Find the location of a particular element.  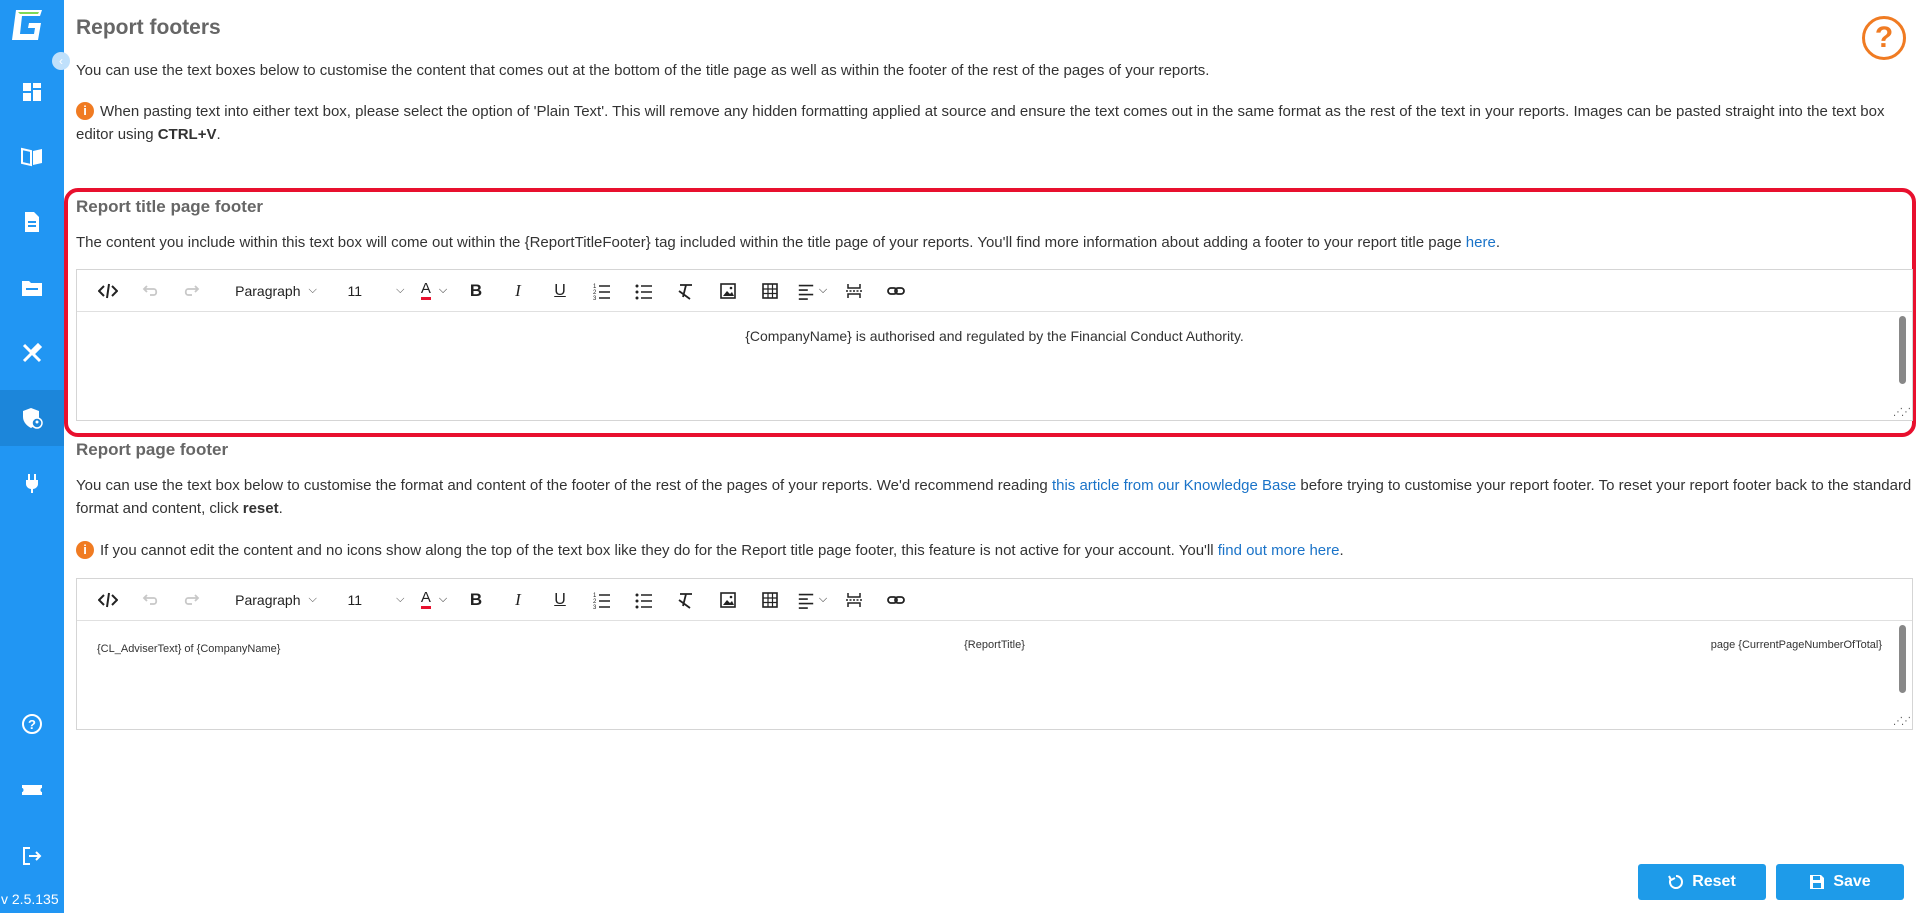

link-icon is located at coordinates (896, 290).